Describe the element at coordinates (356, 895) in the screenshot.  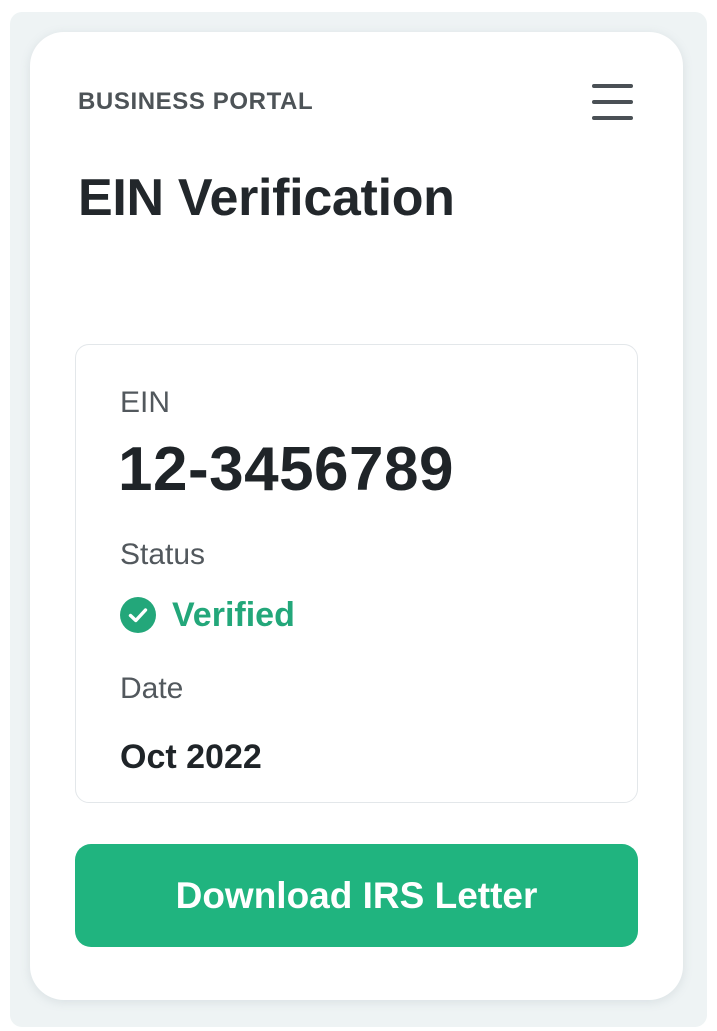
I see `download-irs-letter-button: Download IRS Letter` at that location.